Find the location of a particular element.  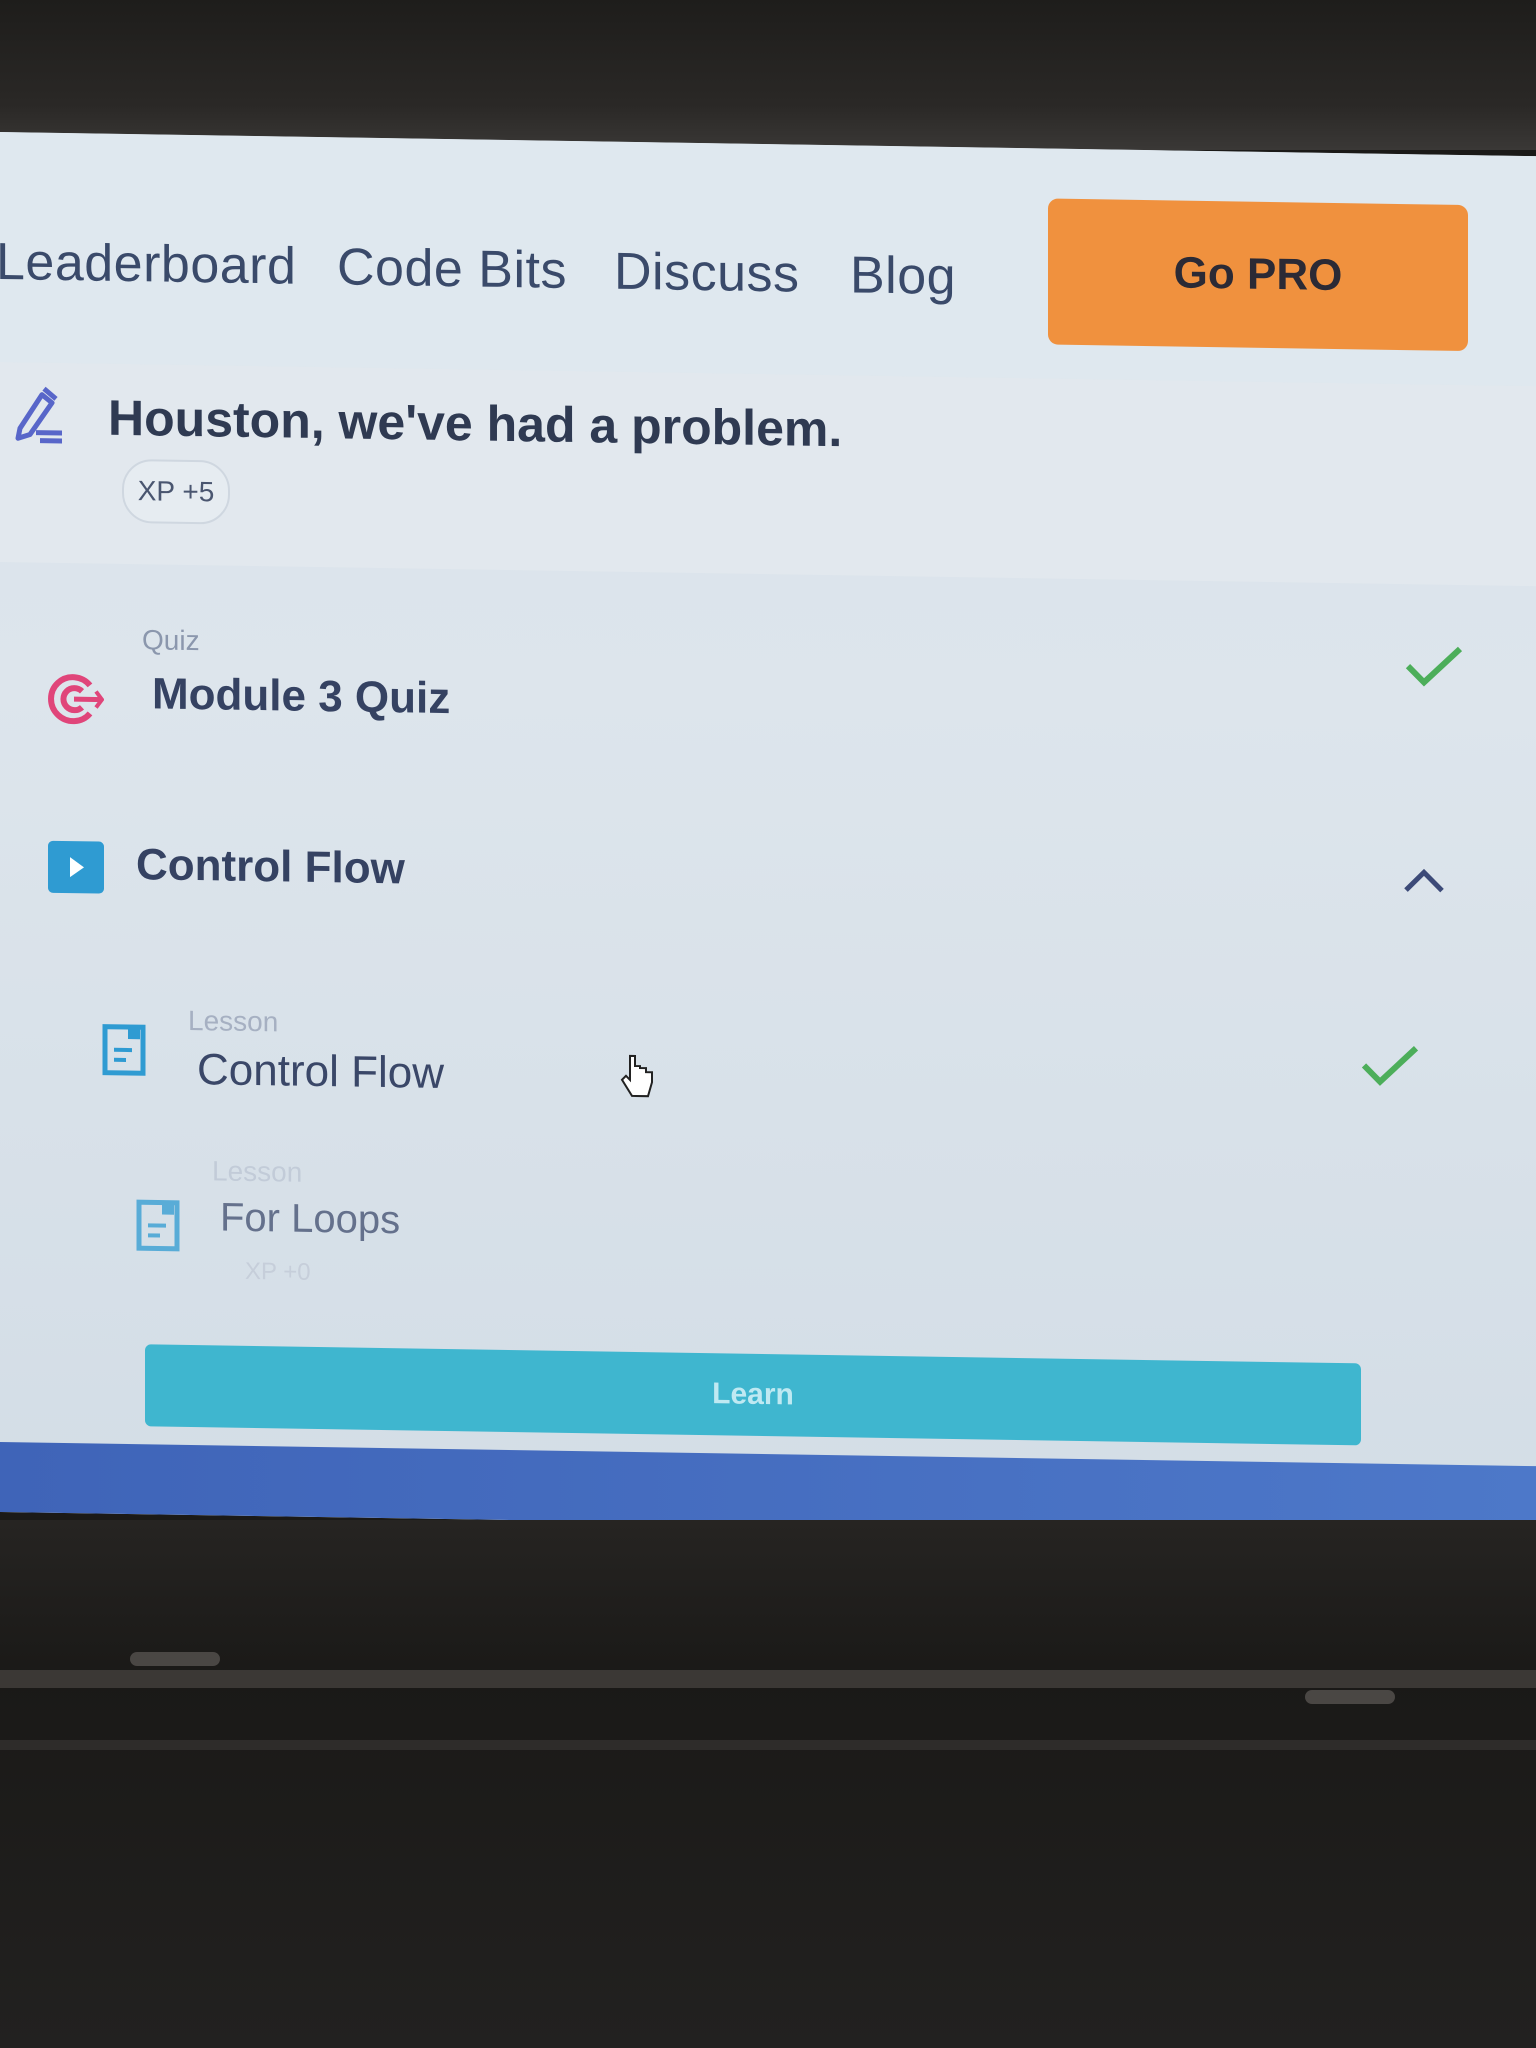

target-icon is located at coordinates (76, 699).